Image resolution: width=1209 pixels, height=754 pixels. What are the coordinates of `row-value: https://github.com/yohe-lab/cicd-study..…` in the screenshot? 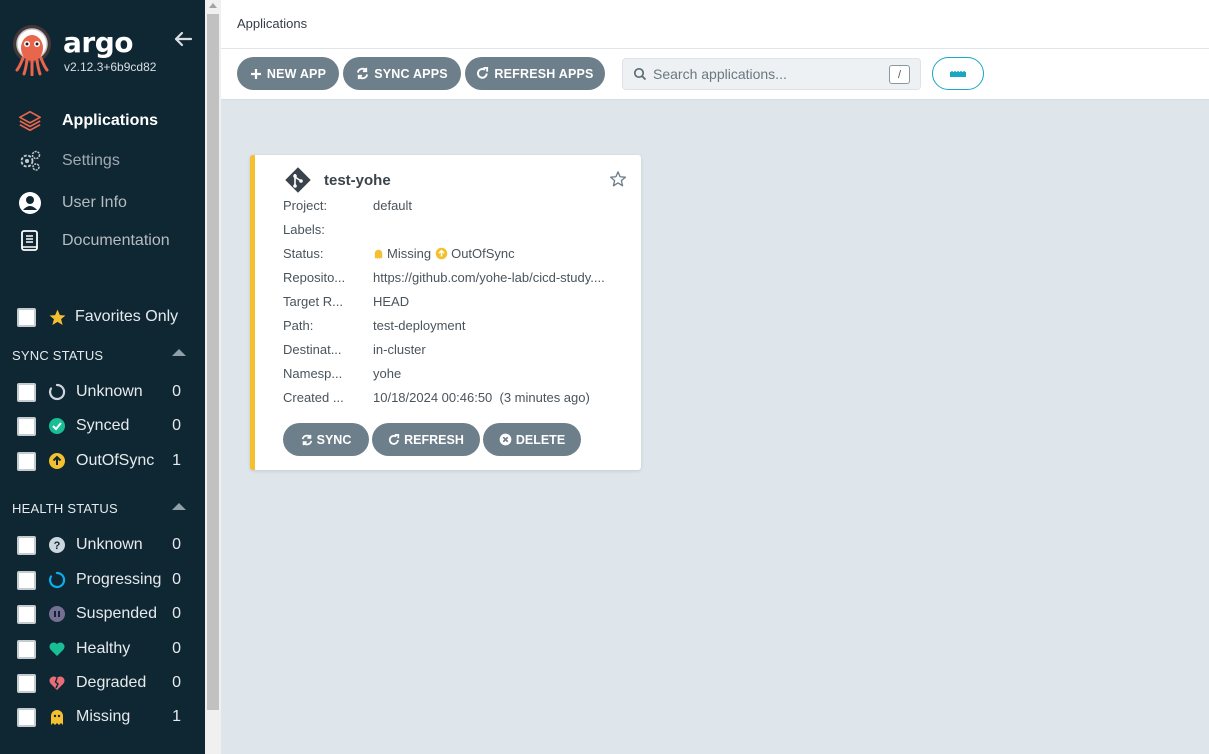 It's located at (495, 277).